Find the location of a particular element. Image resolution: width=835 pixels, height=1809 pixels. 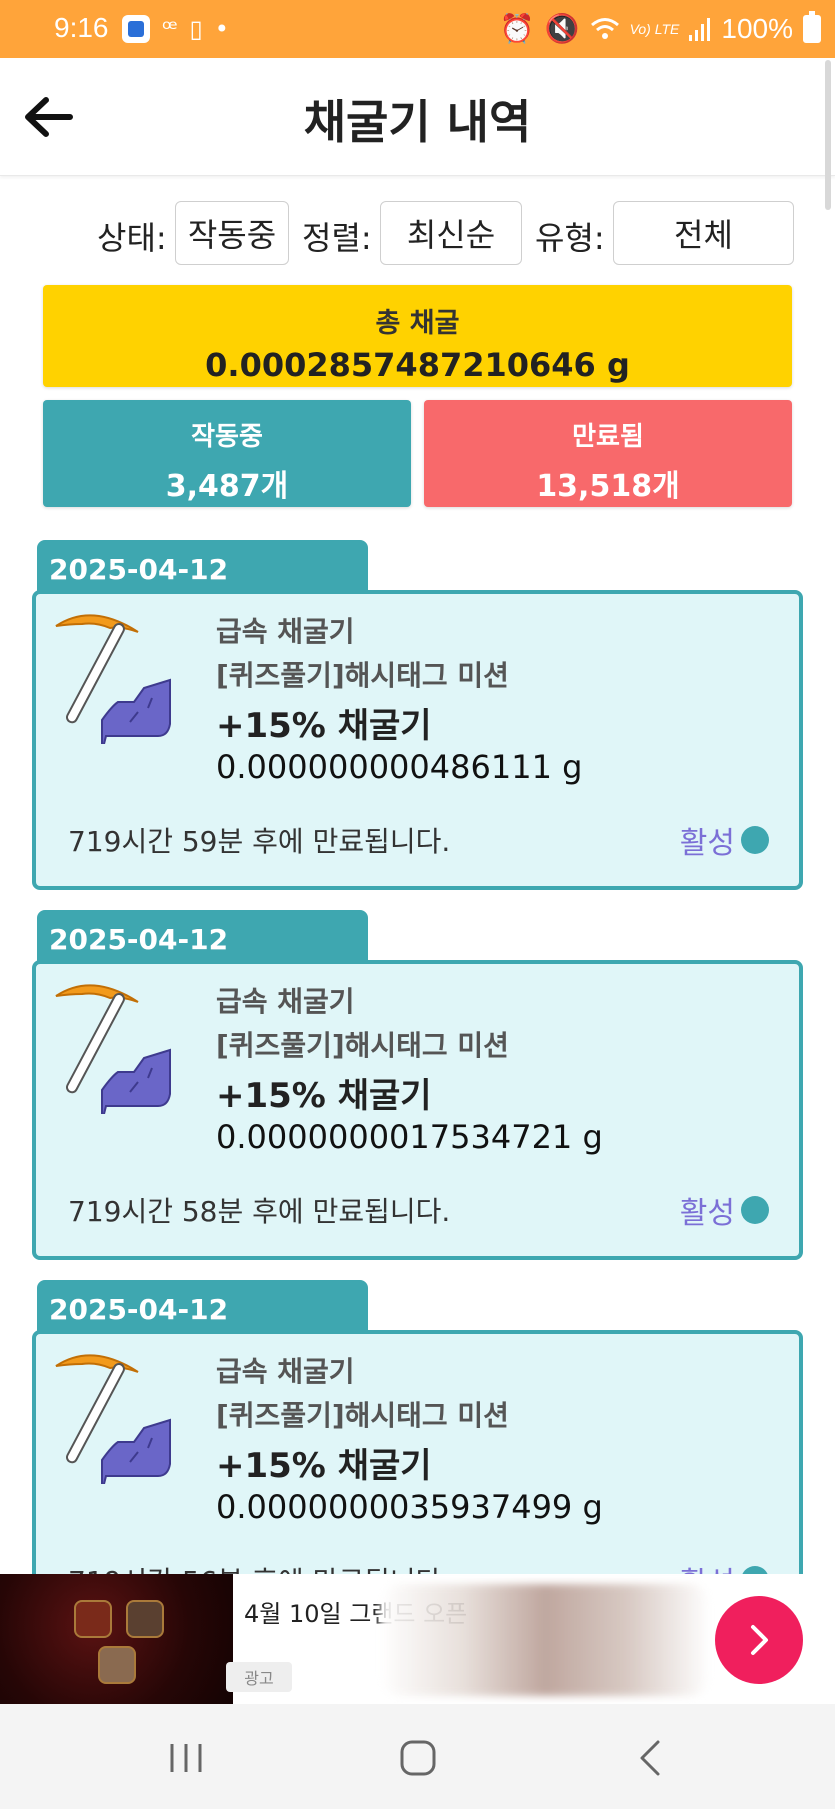

home-icon is located at coordinates (418, 1758).